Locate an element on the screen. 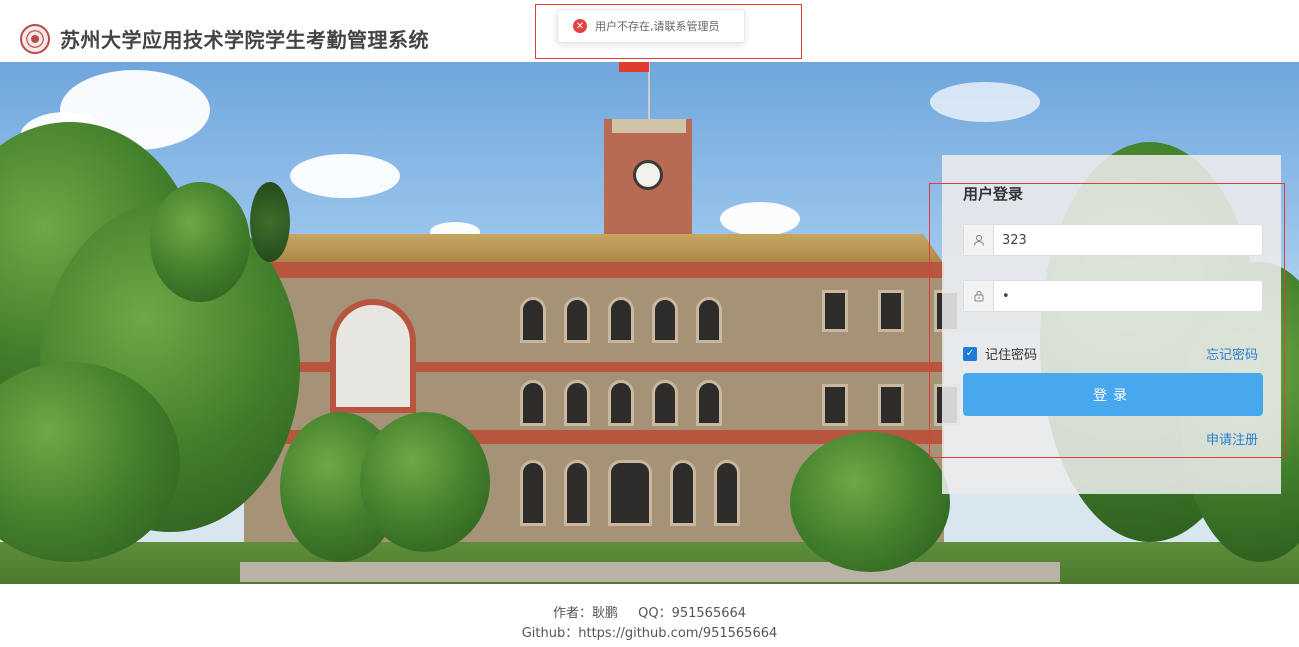 This screenshot has height=647, width=1299. footer-qq: QQ：951565664 is located at coordinates (692, 613).